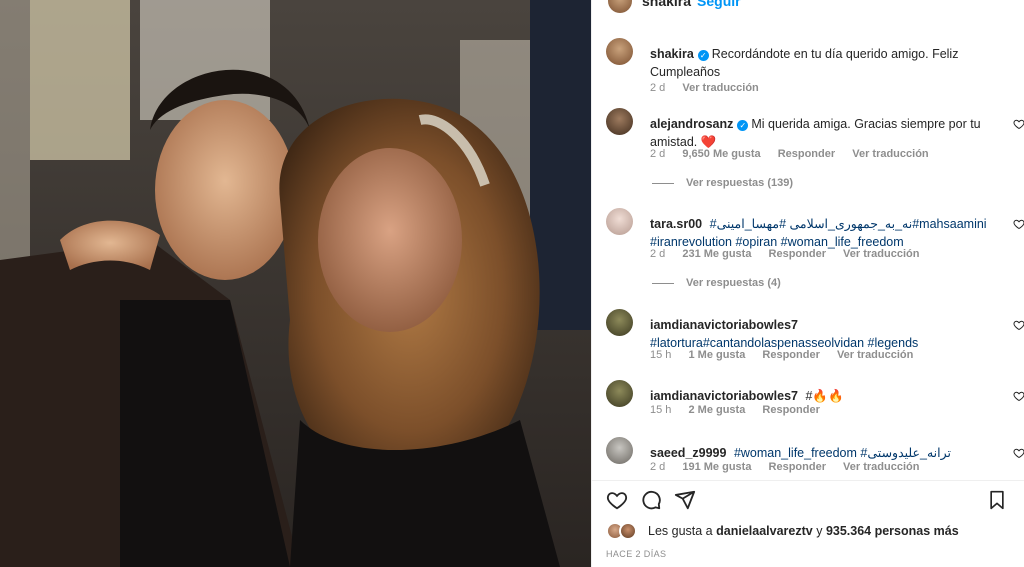  I want to click on comment-likes: 231 Me gusta, so click(716, 254).